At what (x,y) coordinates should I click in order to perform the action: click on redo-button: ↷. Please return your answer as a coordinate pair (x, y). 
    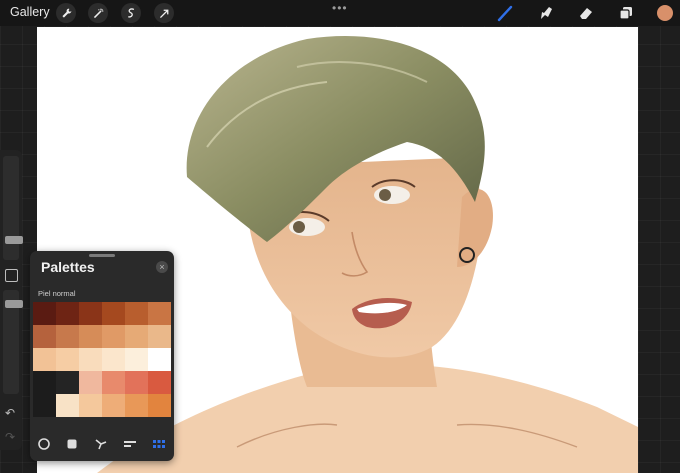
    Looking at the image, I should click on (10, 437).